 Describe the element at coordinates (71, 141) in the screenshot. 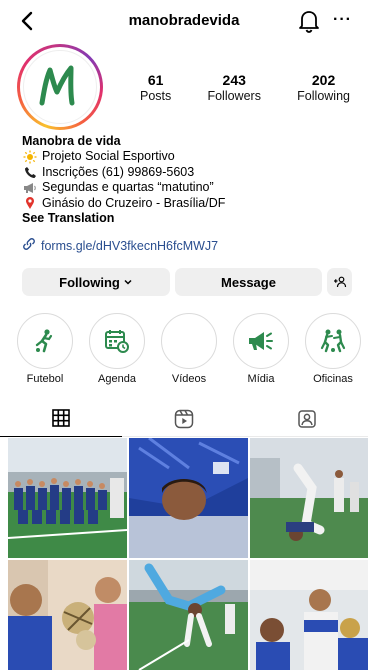

I see `profile-name: Manobra de vida` at that location.